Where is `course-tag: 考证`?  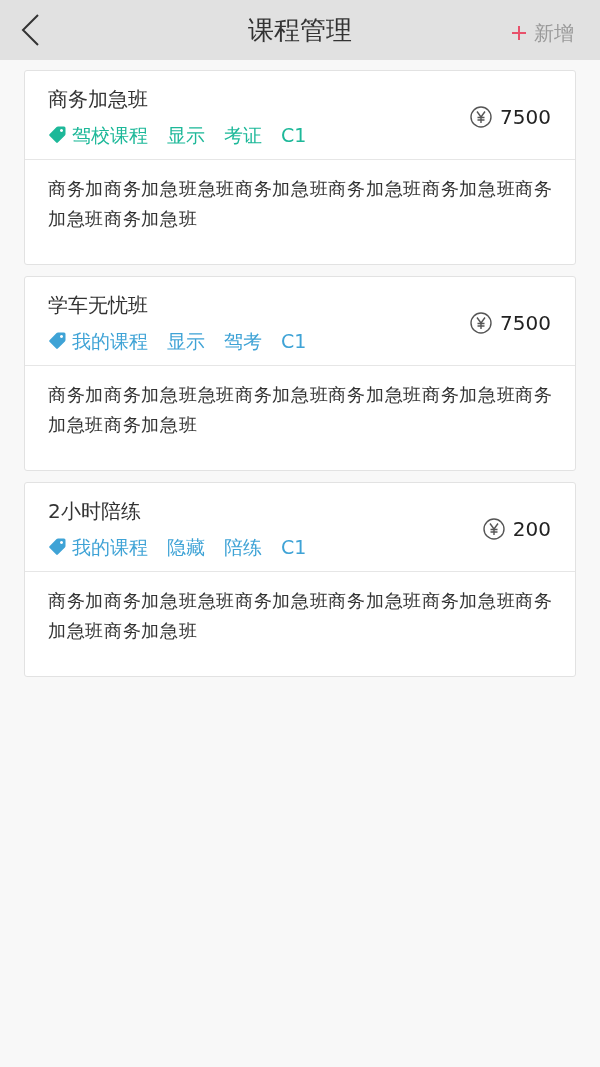
course-tag: 考证 is located at coordinates (243, 135).